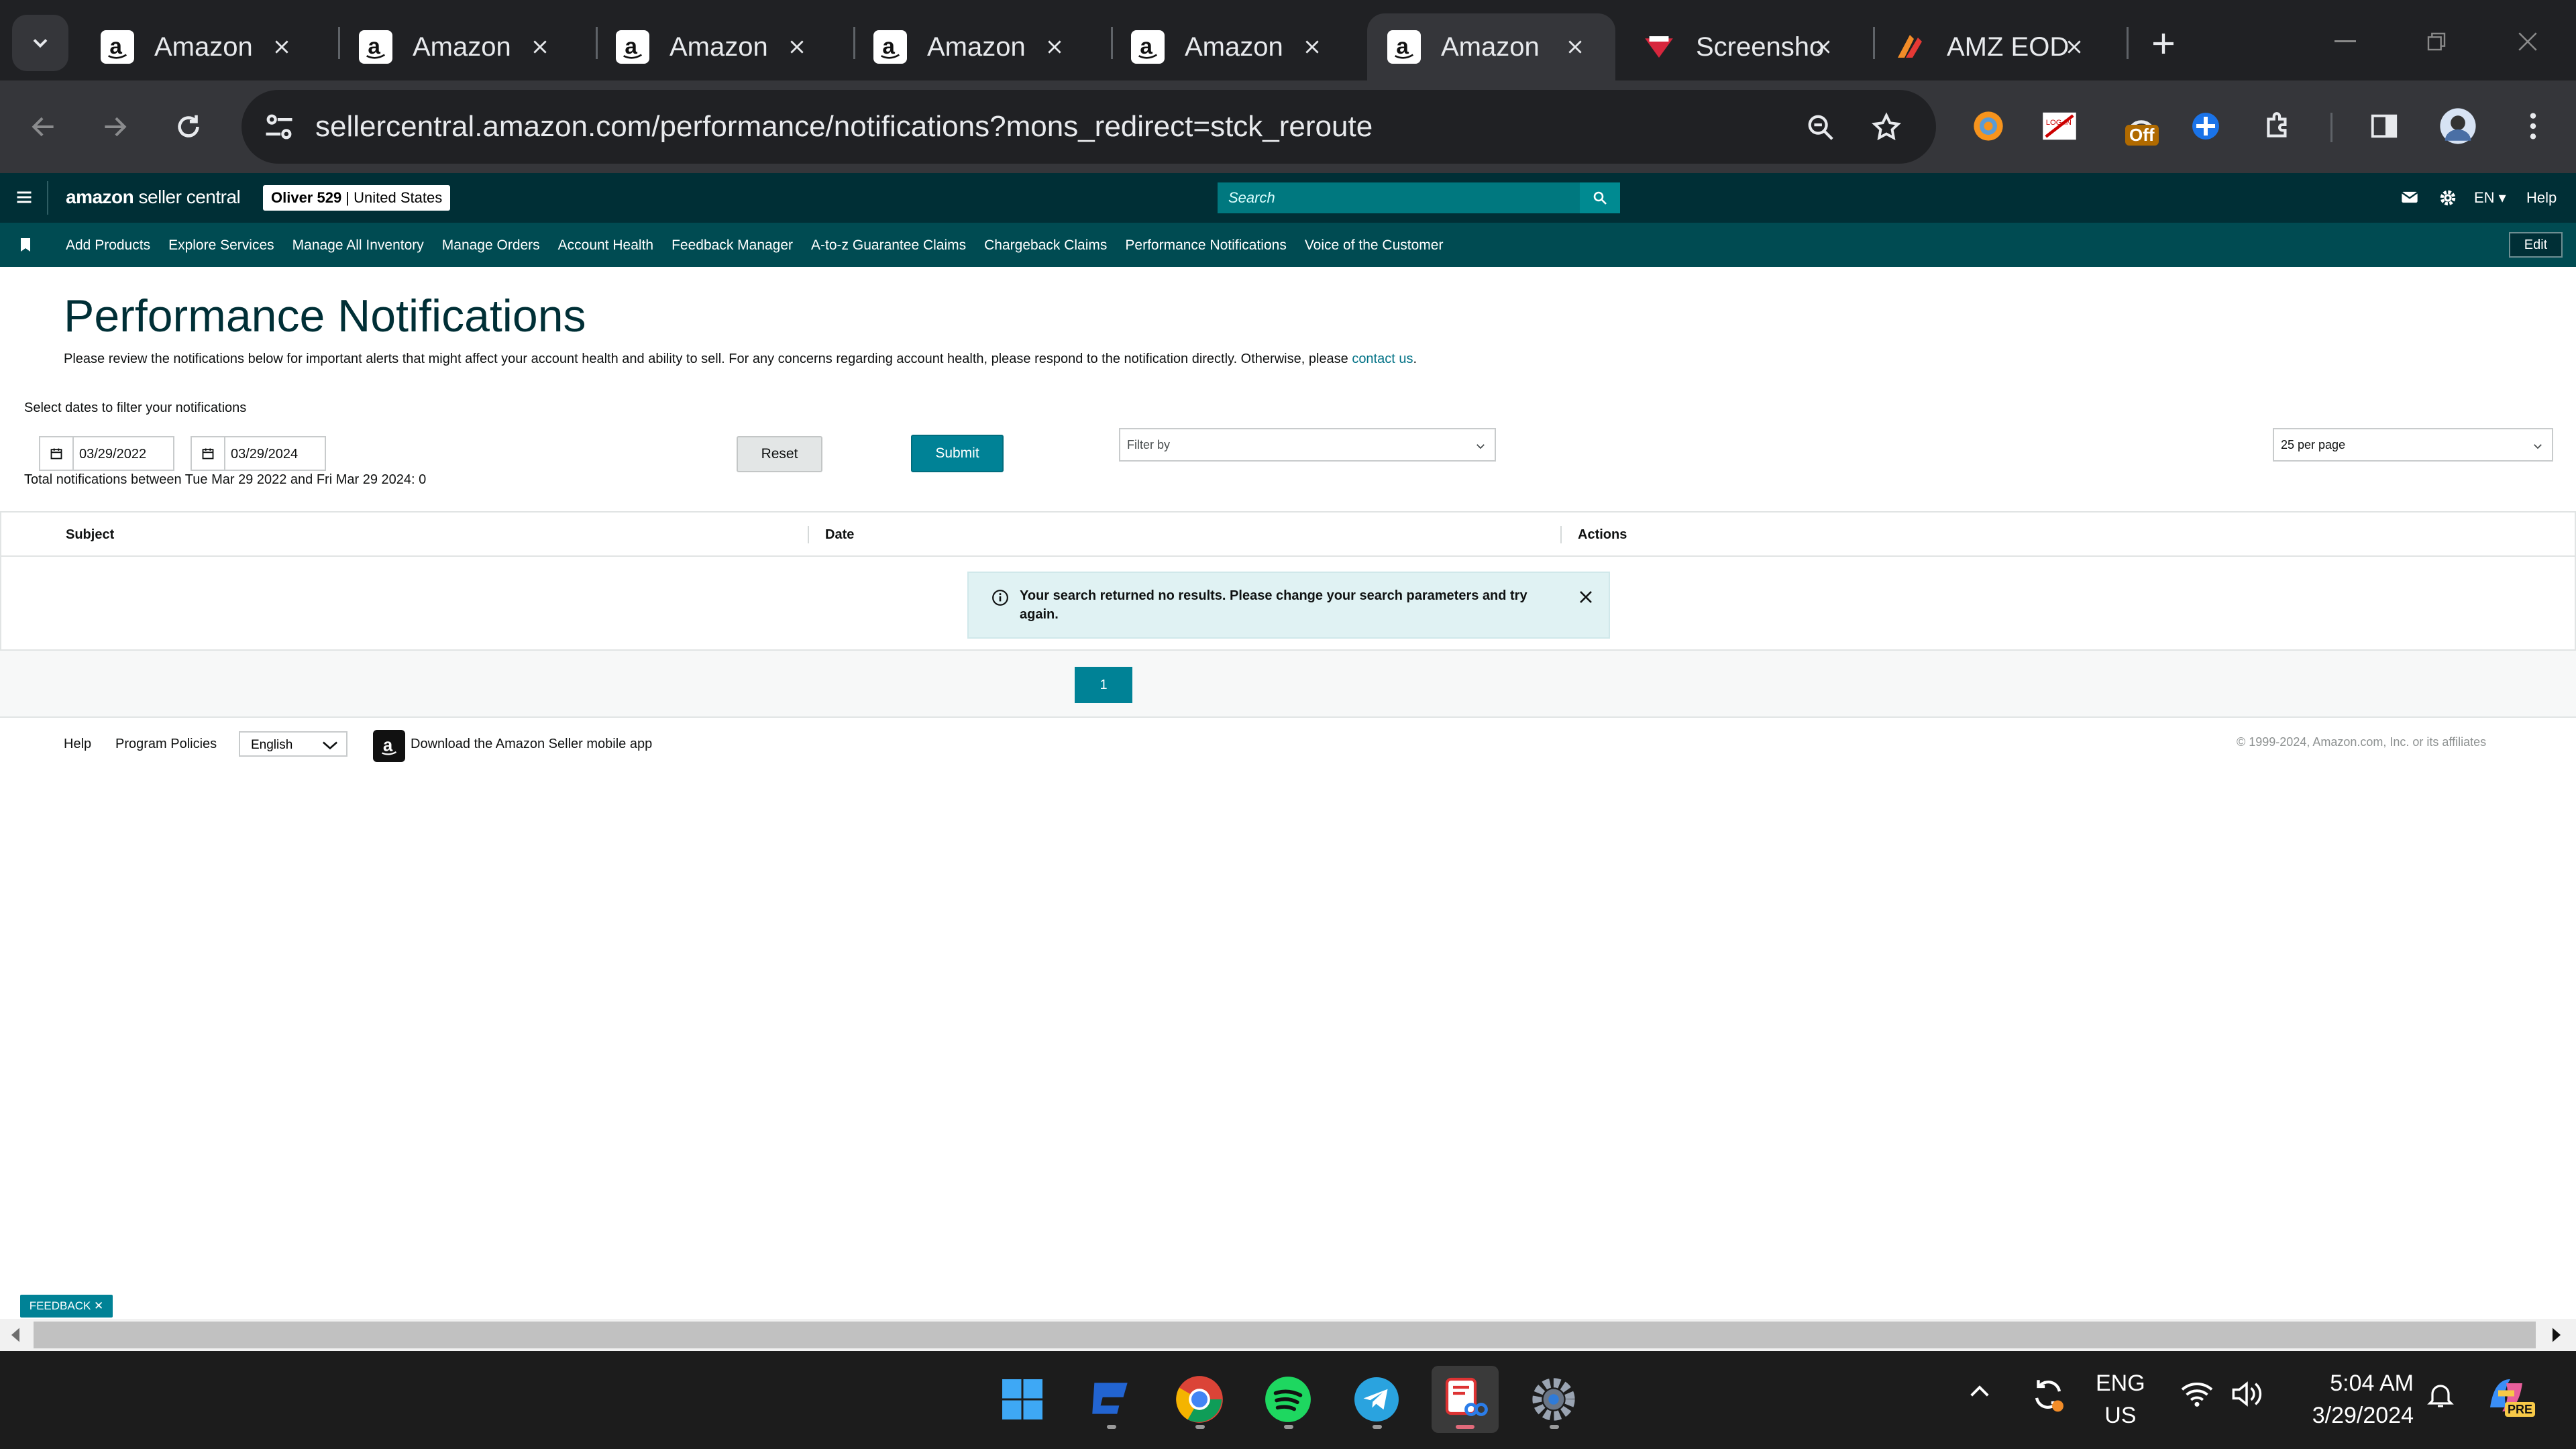 The height and width of the screenshot is (1449, 2576). What do you see at coordinates (1307, 445) in the screenshot?
I see `filter-by-select: Filter by` at bounding box center [1307, 445].